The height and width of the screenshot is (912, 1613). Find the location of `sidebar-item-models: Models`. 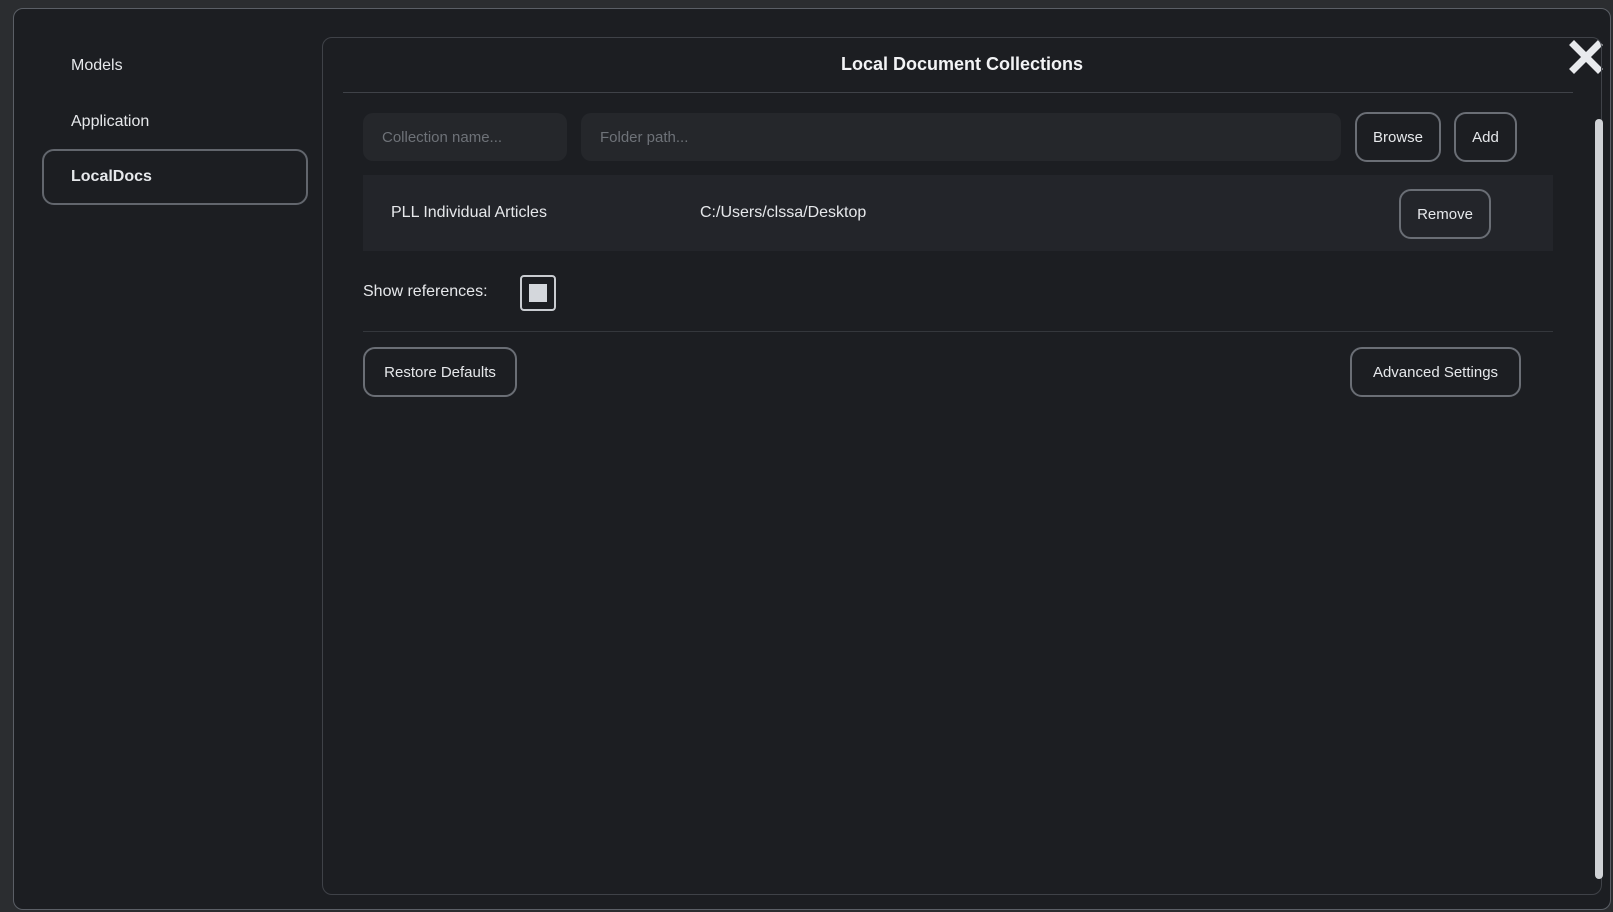

sidebar-item-models: Models is located at coordinates (175, 66).